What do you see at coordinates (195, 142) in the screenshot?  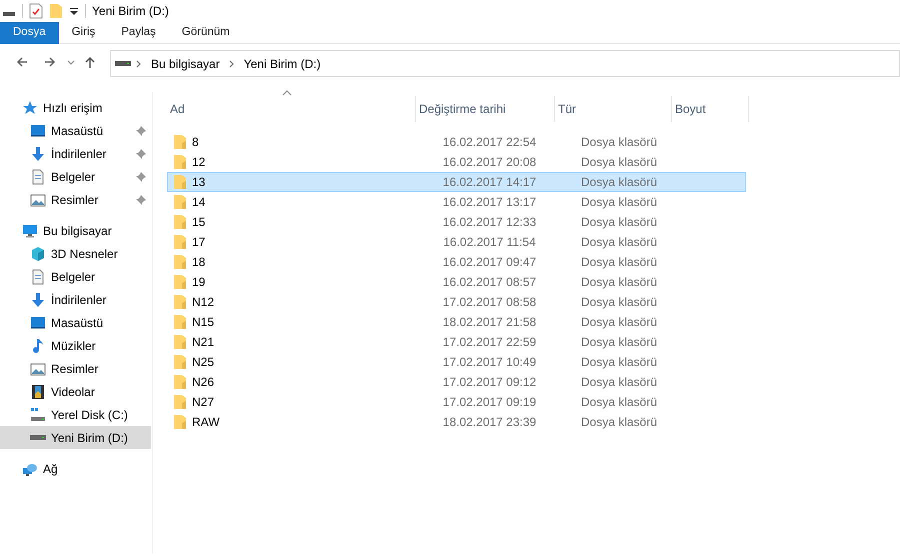 I see `file-name: 8` at bounding box center [195, 142].